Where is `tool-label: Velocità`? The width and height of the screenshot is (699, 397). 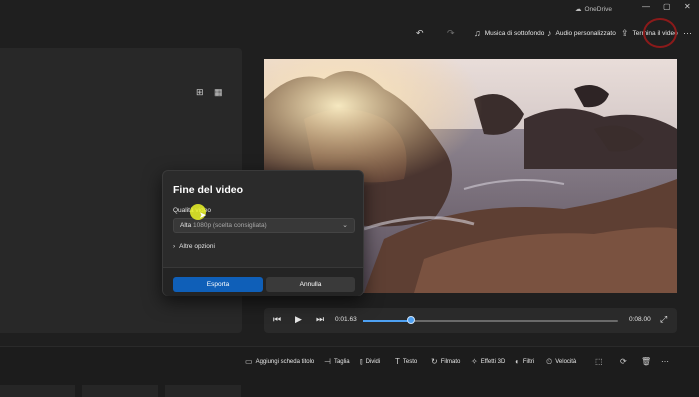
tool-label: Velocità is located at coordinates (566, 362).